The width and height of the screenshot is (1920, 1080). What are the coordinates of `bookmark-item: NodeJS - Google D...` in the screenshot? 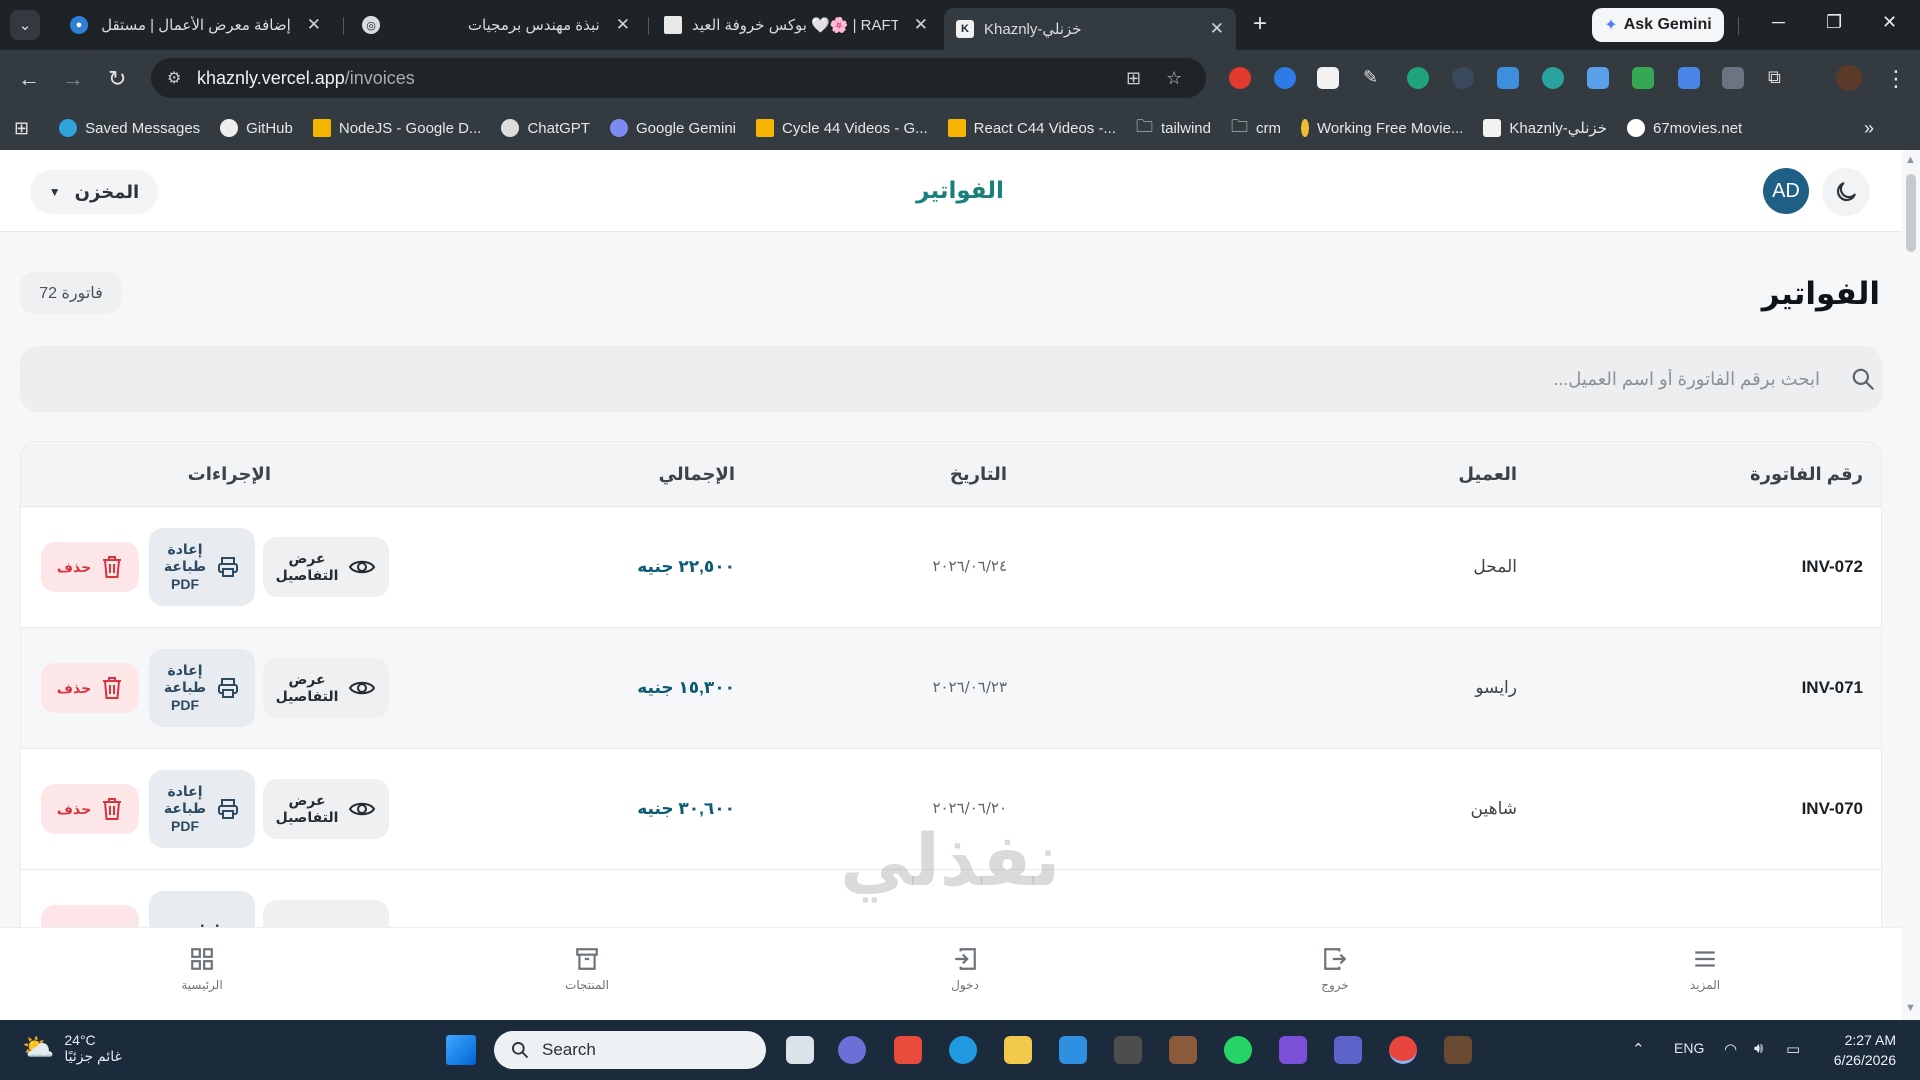 It's located at (396, 128).